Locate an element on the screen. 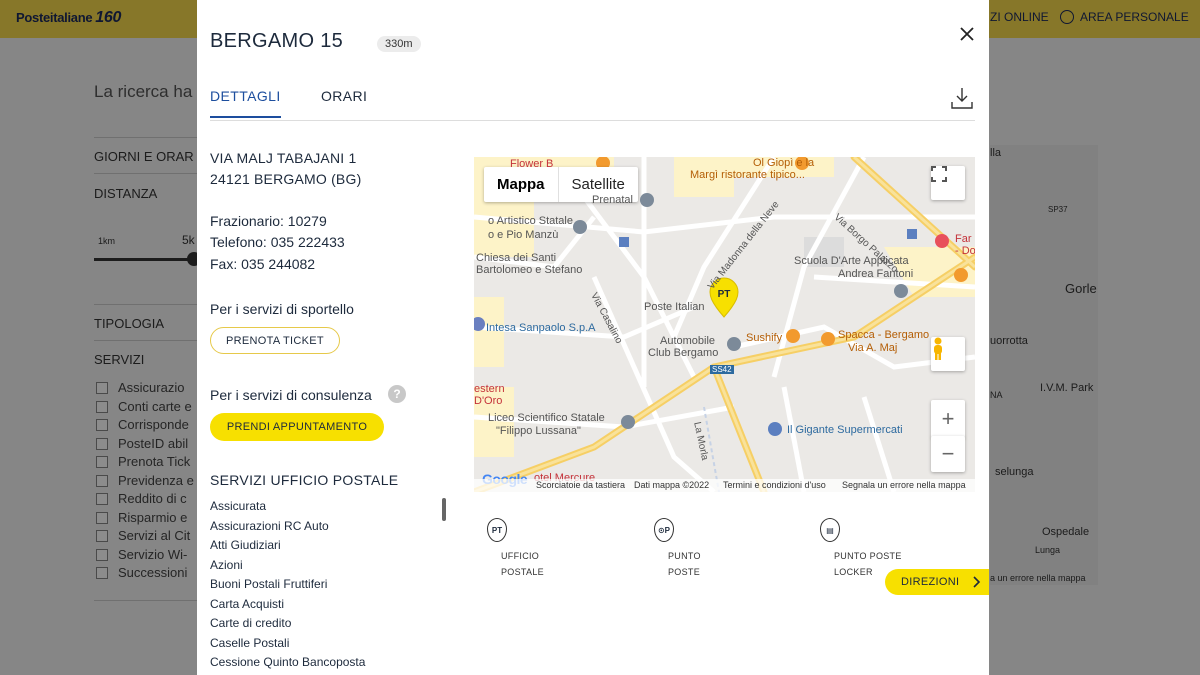 The height and width of the screenshot is (675, 1200). fullscreen-icon is located at coordinates (948, 183).